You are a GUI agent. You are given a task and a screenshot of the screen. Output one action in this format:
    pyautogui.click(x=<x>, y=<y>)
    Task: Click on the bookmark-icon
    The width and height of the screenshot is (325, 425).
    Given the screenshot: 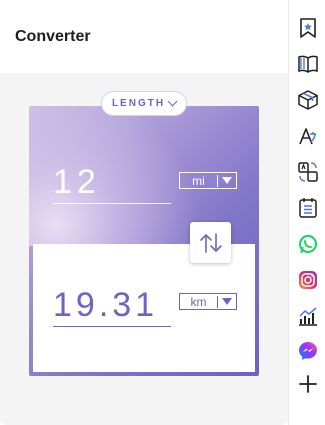 What is the action you would take?
    pyautogui.click(x=308, y=28)
    